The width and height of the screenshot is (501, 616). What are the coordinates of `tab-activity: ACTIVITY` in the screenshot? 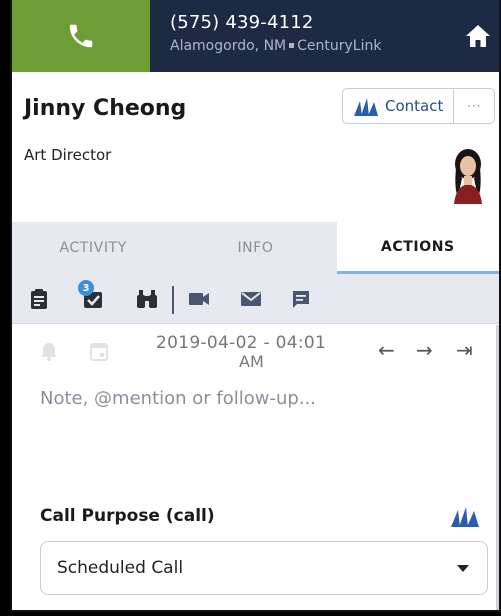 It's located at (93, 248).